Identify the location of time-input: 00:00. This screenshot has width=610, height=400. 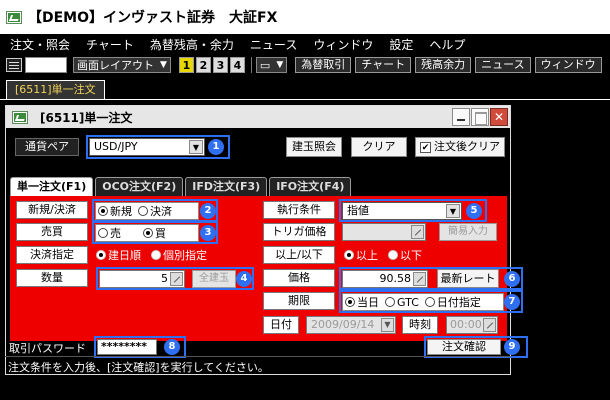
(472, 325).